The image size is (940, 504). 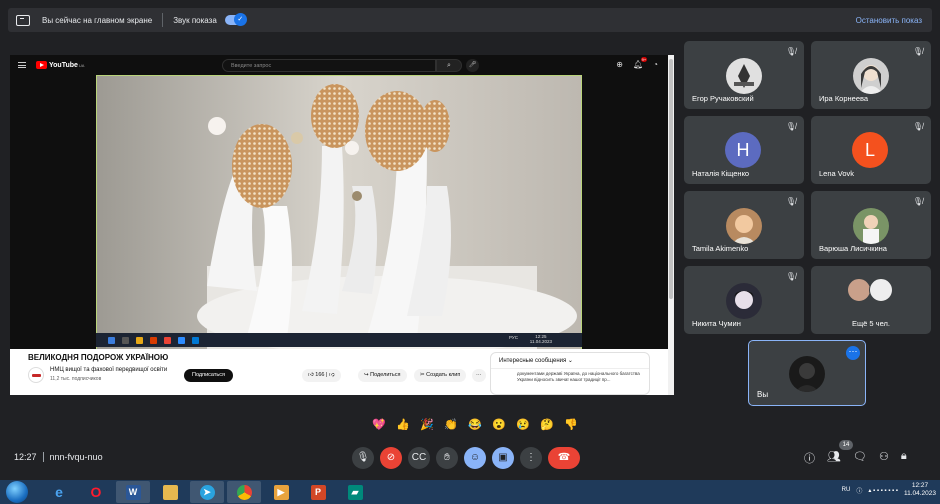 What do you see at coordinates (871, 150) in the screenshot?
I see `participant-tile: L 🎙︎̸ Lena Vovk` at bounding box center [871, 150].